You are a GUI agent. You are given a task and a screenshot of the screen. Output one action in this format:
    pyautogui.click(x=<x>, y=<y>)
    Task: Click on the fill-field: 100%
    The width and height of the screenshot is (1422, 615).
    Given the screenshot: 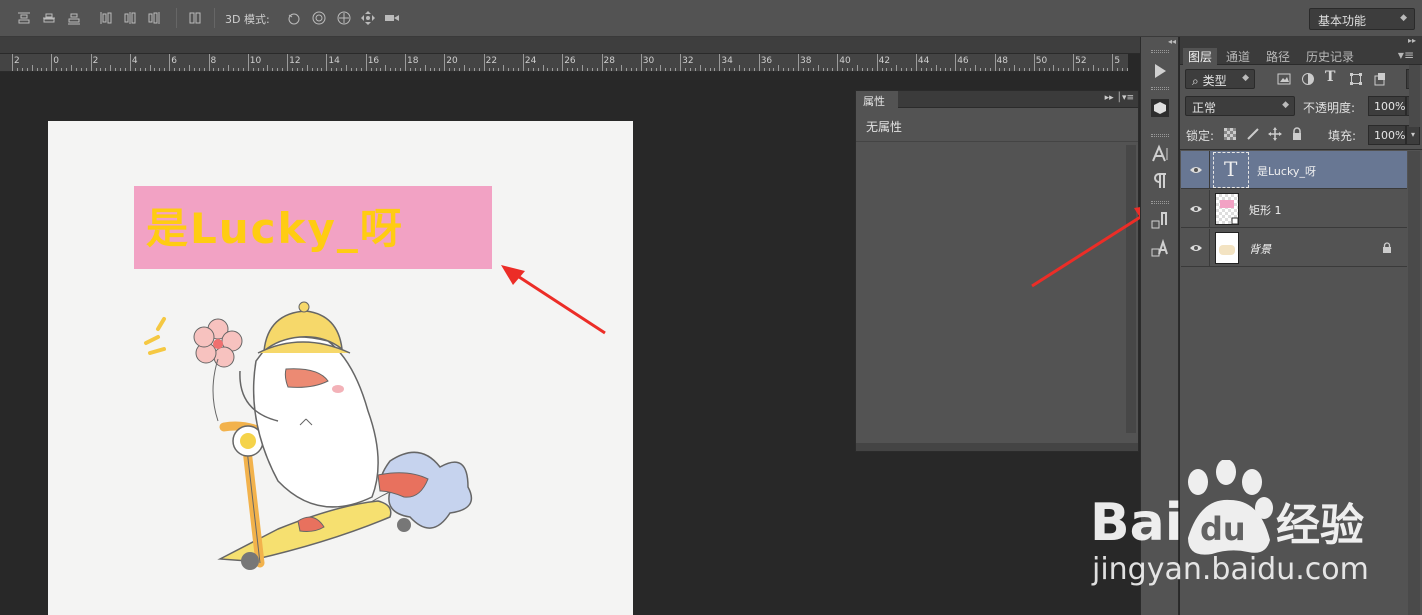 What is the action you would take?
    pyautogui.click(x=1387, y=135)
    